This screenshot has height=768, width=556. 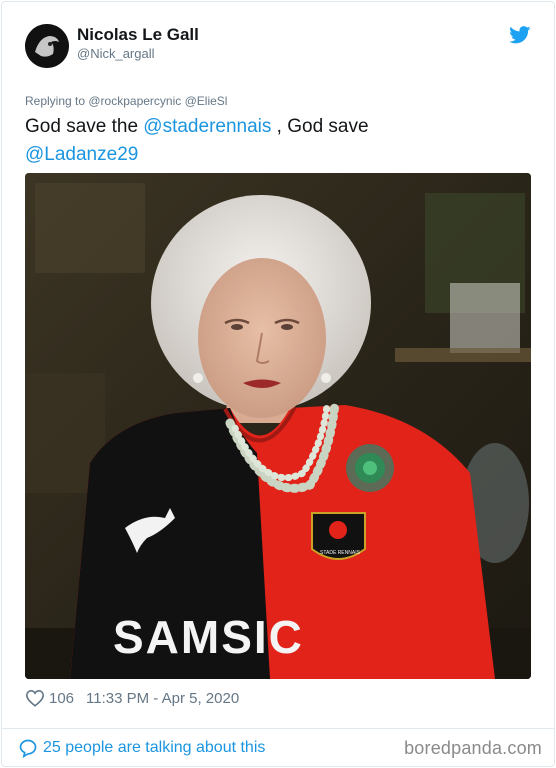 I want to click on mention-staderennais: @staderennais, so click(x=207, y=126).